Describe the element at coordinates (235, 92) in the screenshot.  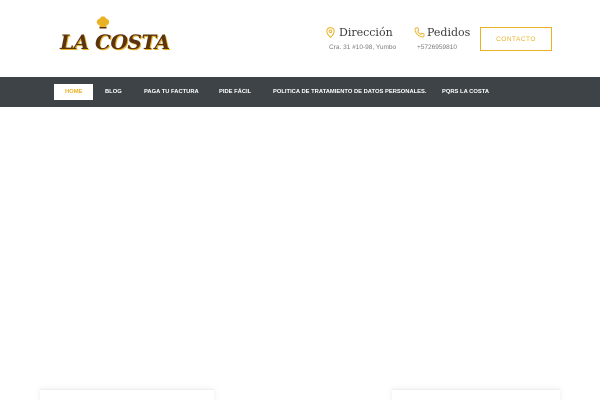
I see `nav-item-pide-facil: PIDE FÁCIL` at that location.